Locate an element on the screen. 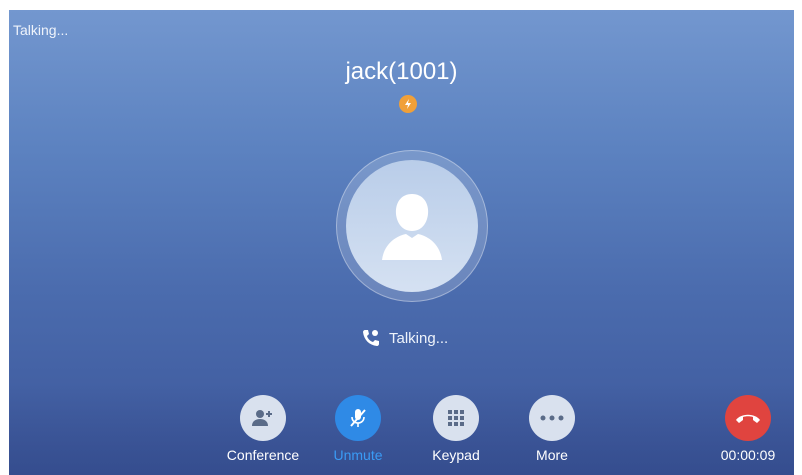 This screenshot has width=802, height=475. mic-muted-icon is located at coordinates (358, 418).